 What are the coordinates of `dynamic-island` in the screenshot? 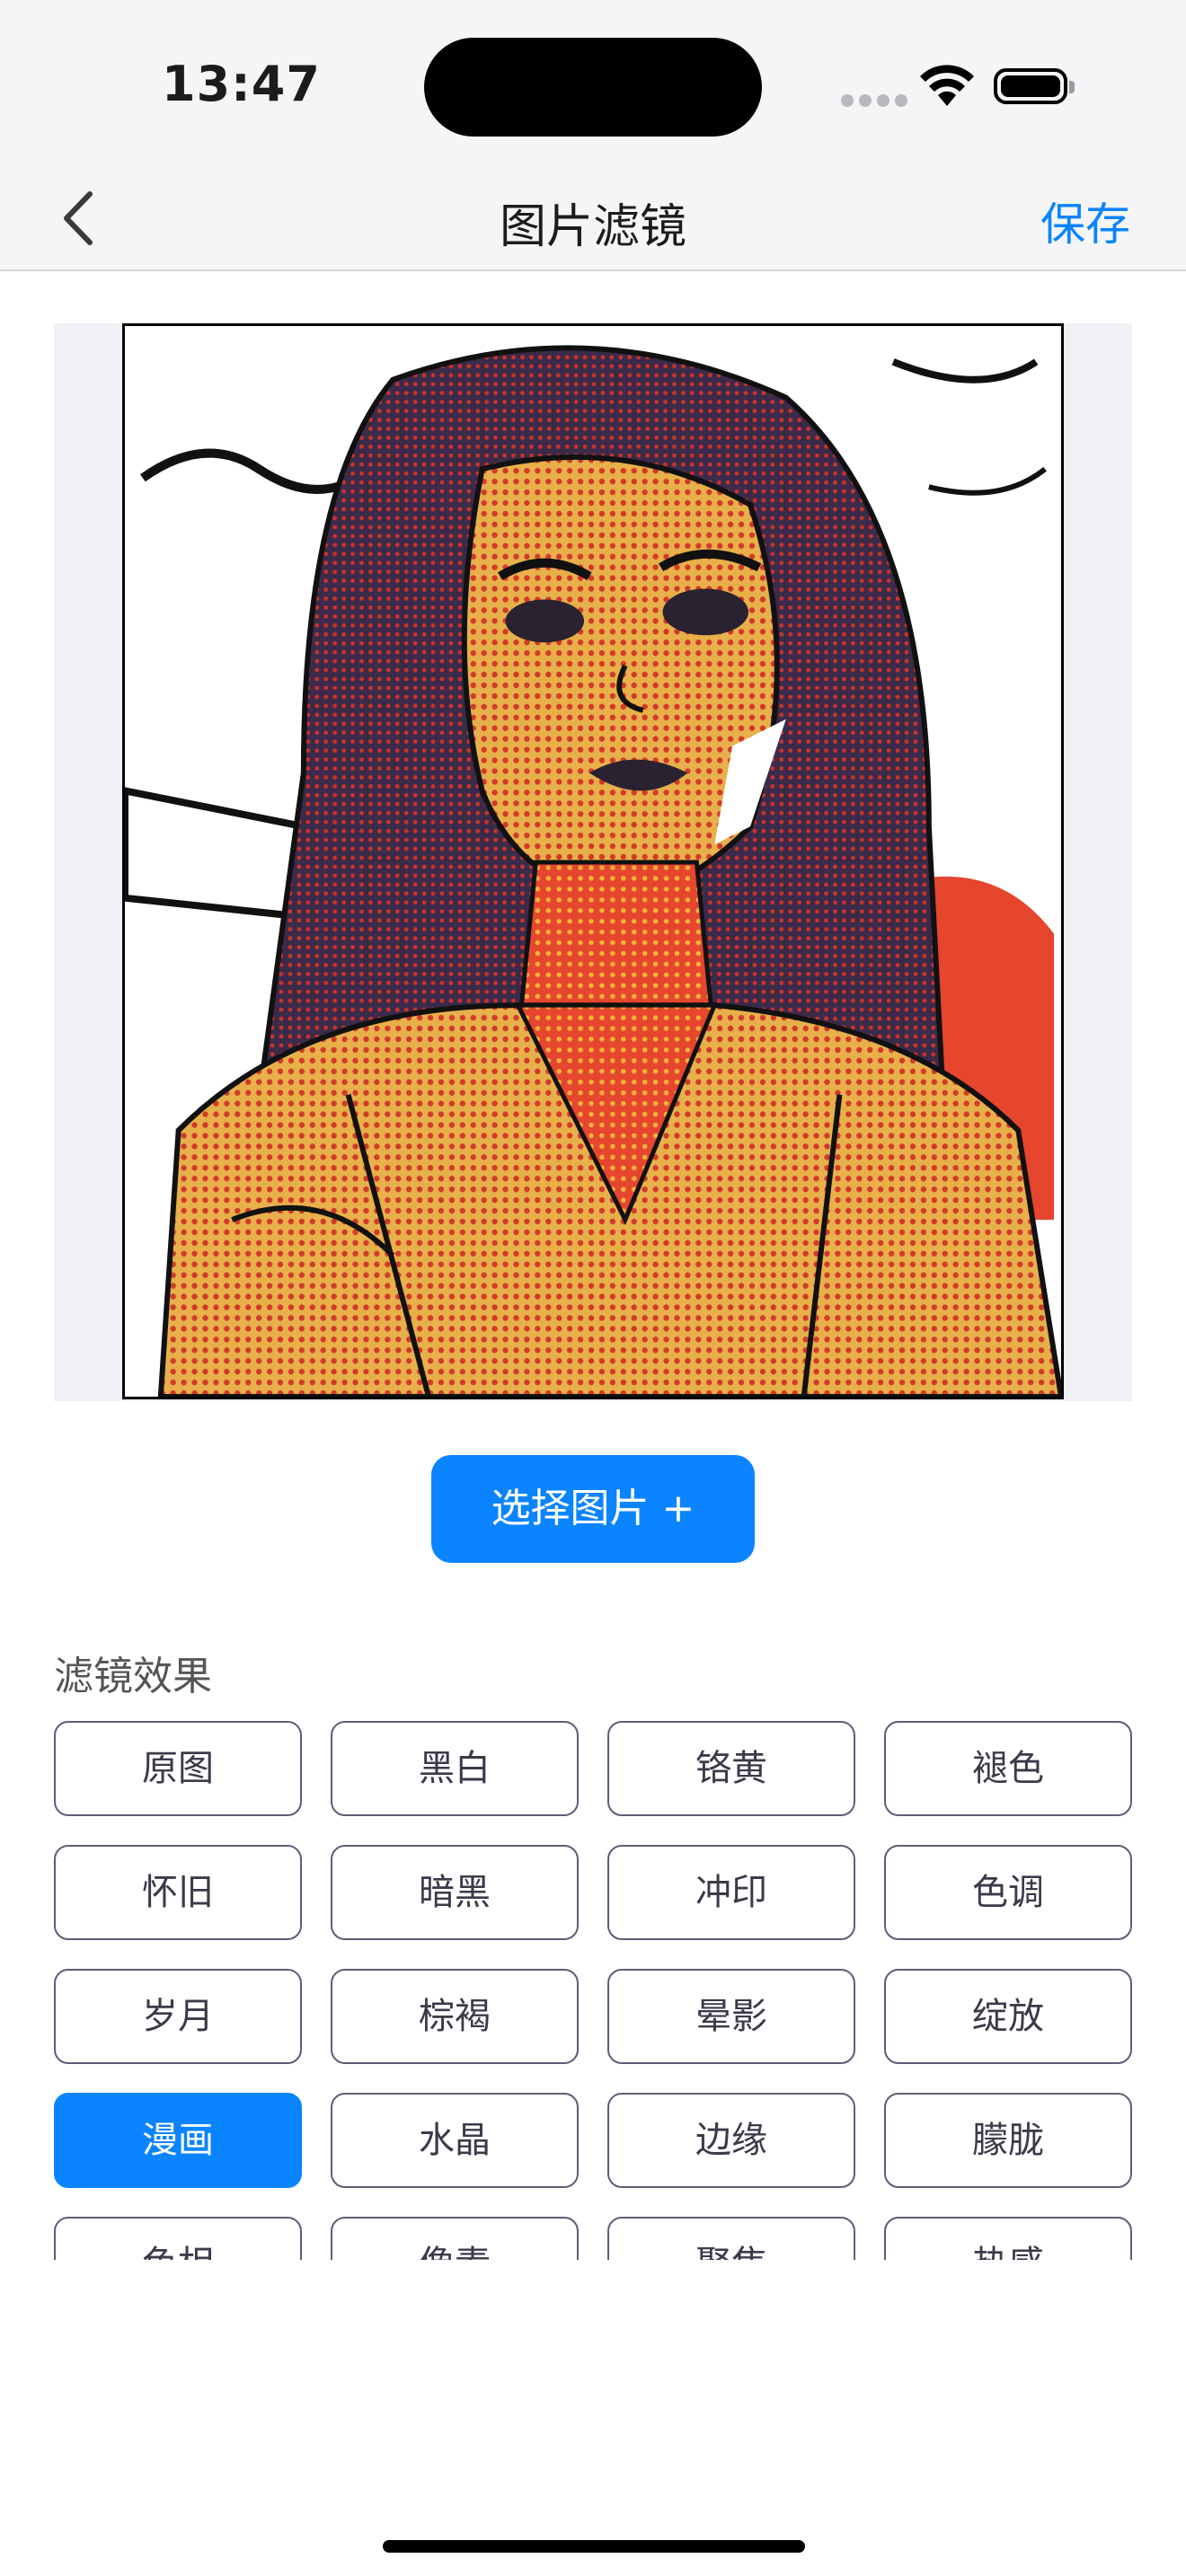 It's located at (593, 87).